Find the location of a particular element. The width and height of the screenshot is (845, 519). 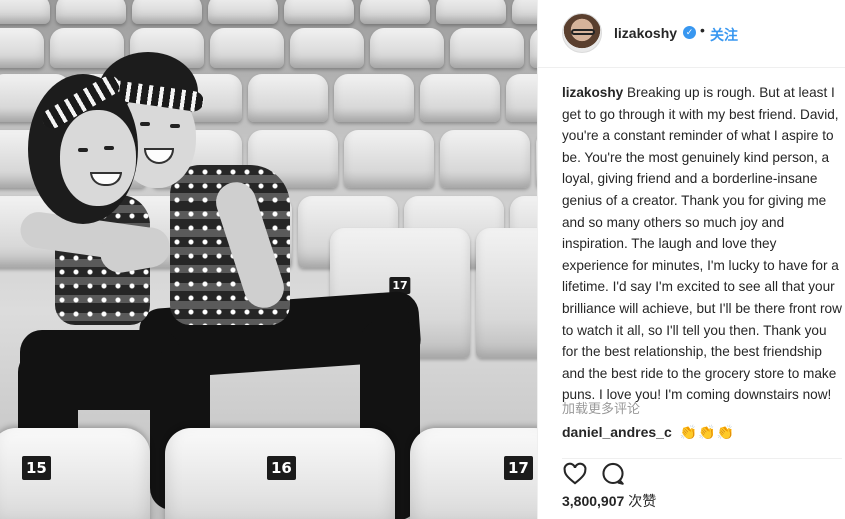

load-more-comments-button: 加载更多评论 is located at coordinates (601, 407).